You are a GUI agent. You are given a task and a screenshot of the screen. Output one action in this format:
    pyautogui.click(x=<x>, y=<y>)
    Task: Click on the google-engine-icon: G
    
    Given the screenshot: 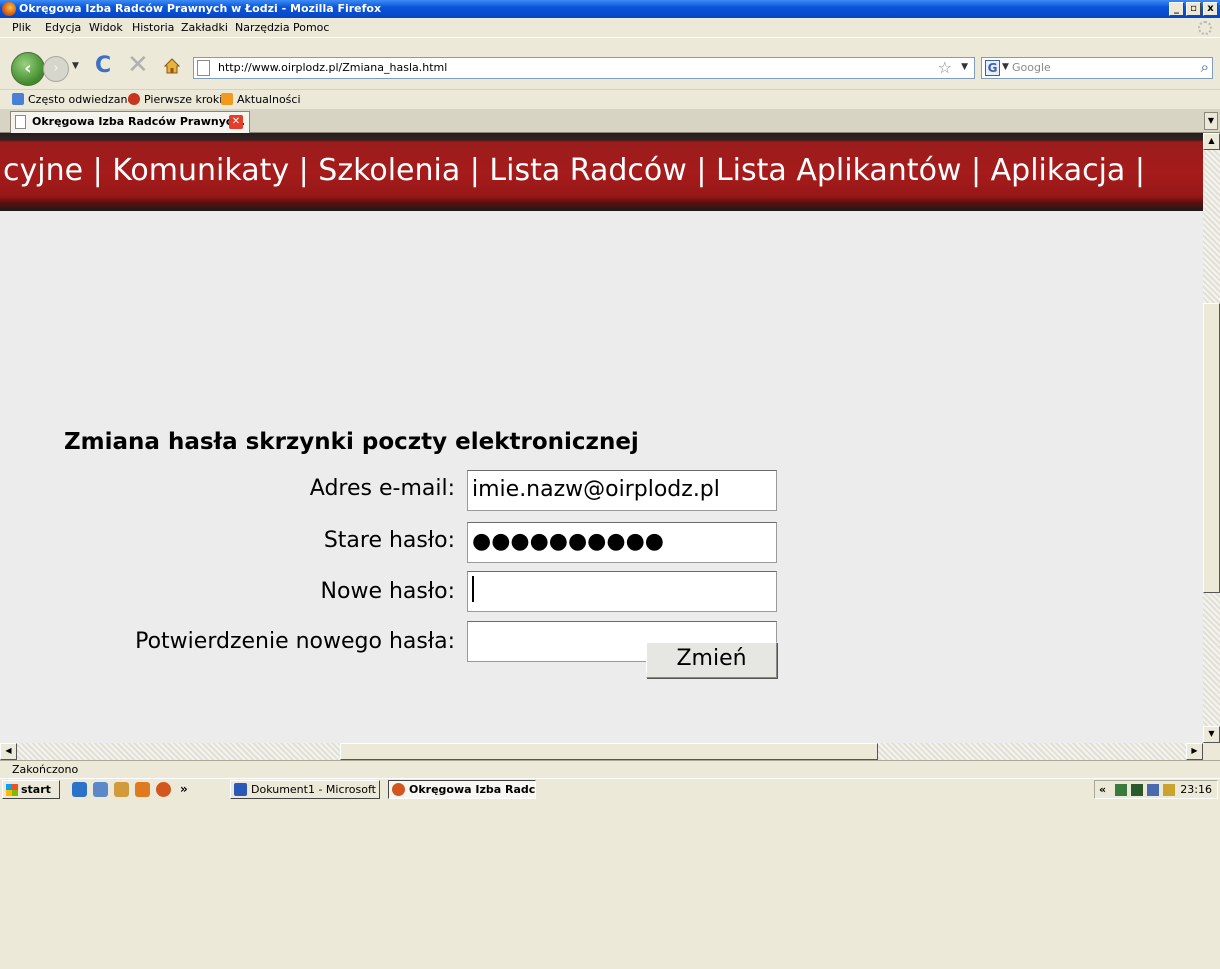 What is the action you would take?
    pyautogui.click(x=992, y=68)
    